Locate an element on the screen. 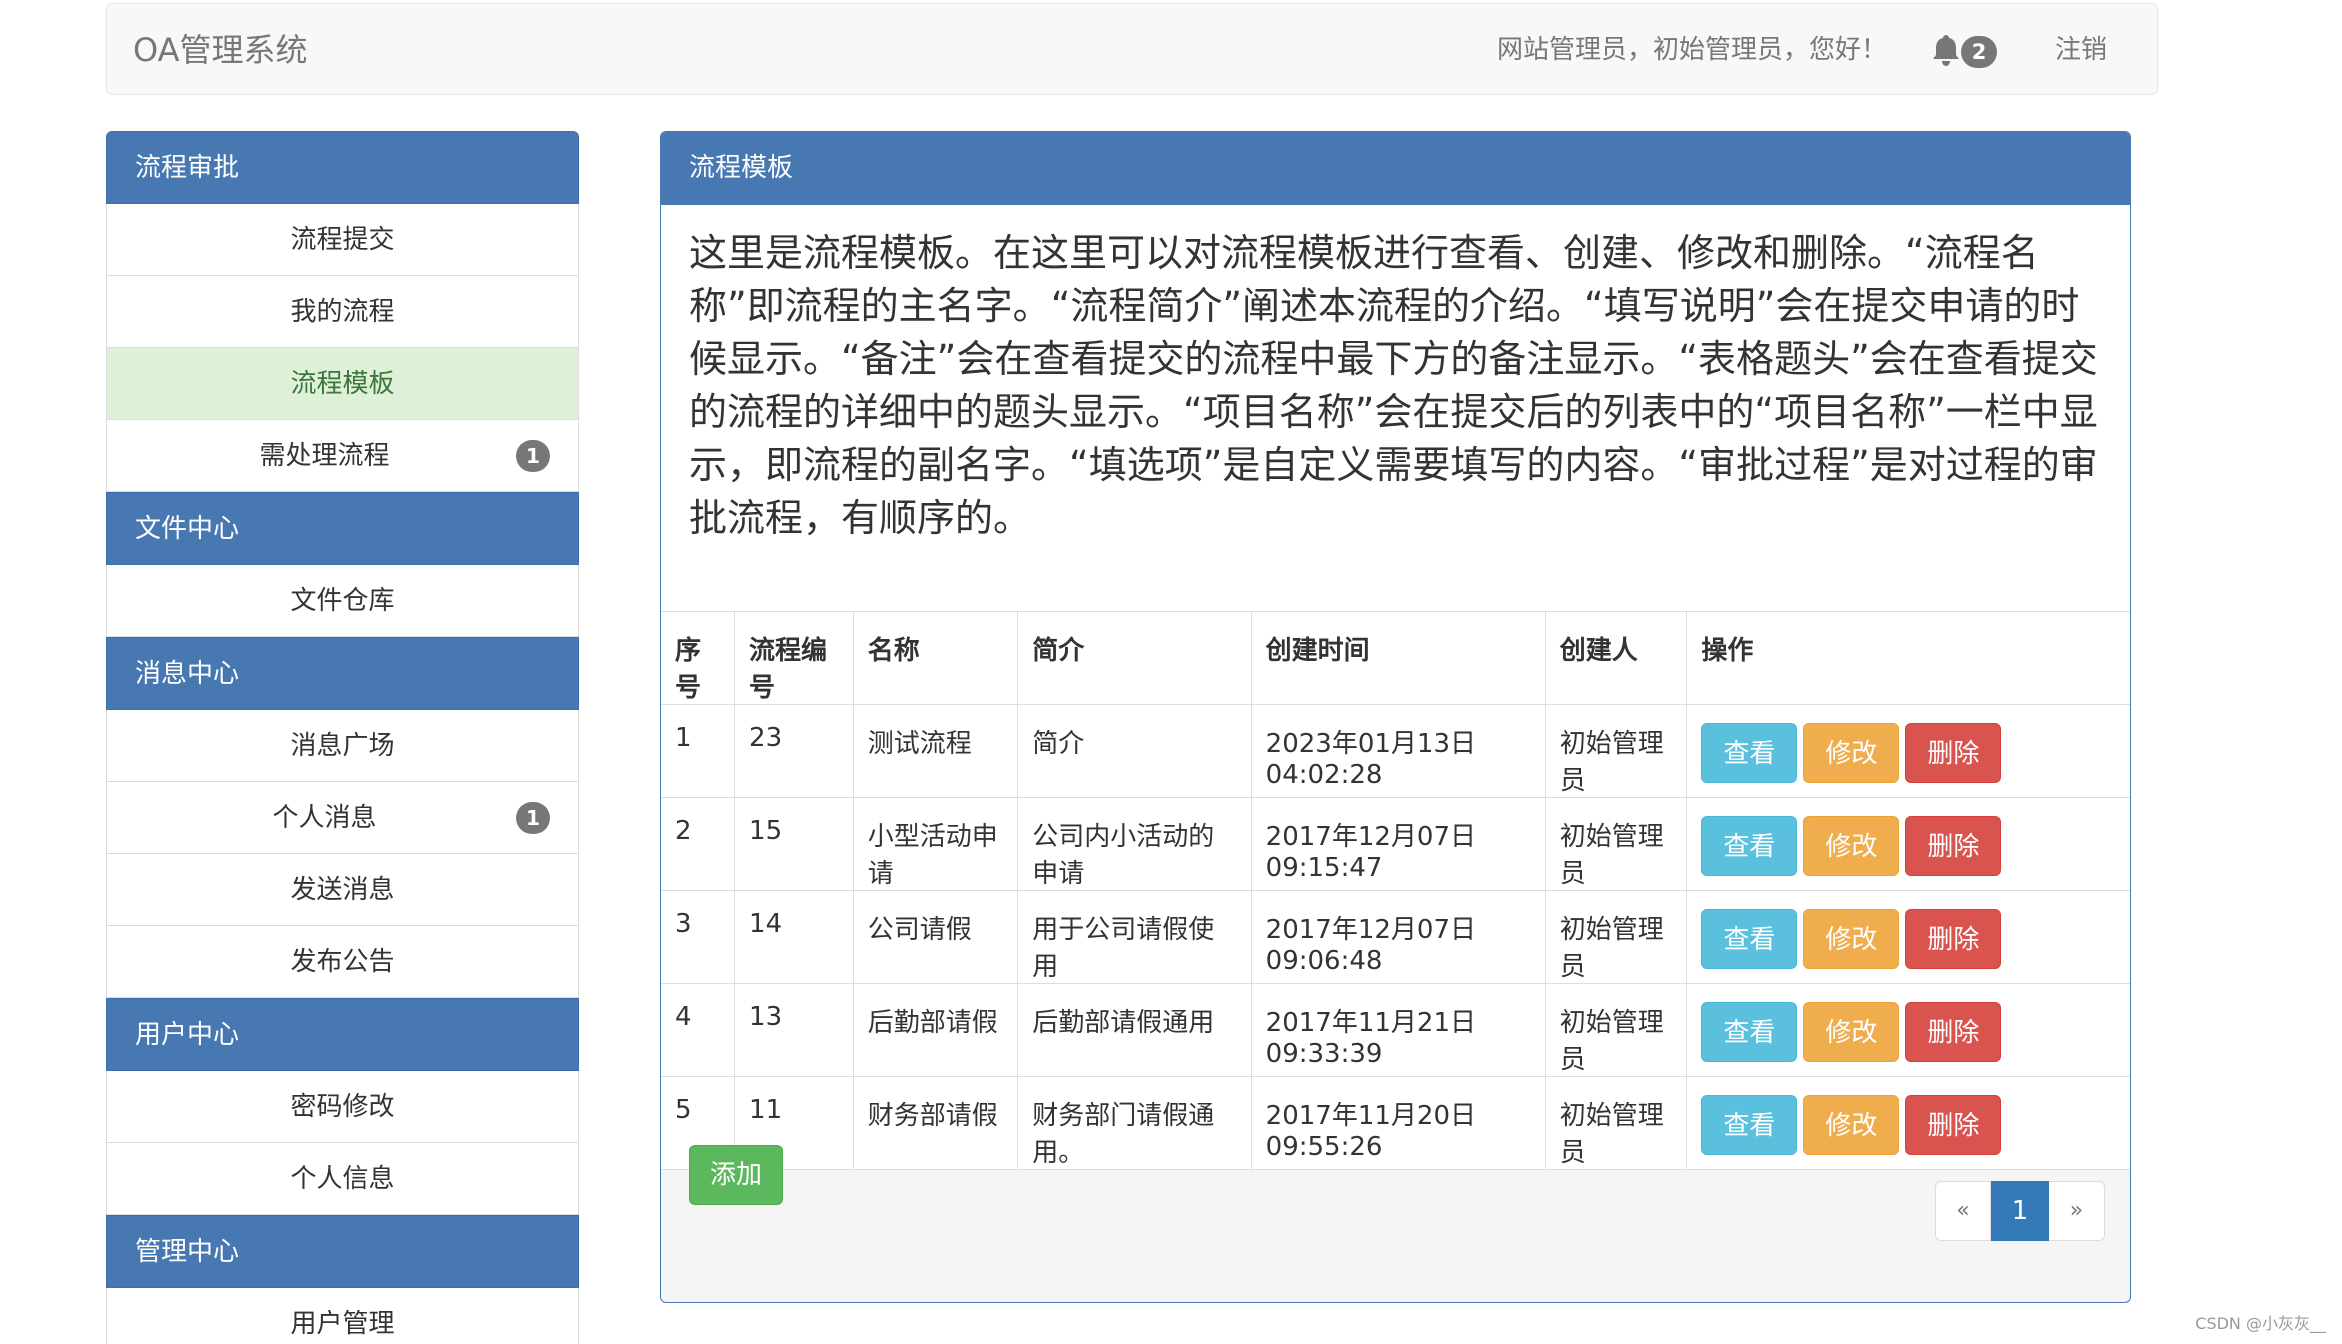 This screenshot has height=1344, width=2342. table-cell: 后勤部请假 is located at coordinates (935, 1030).